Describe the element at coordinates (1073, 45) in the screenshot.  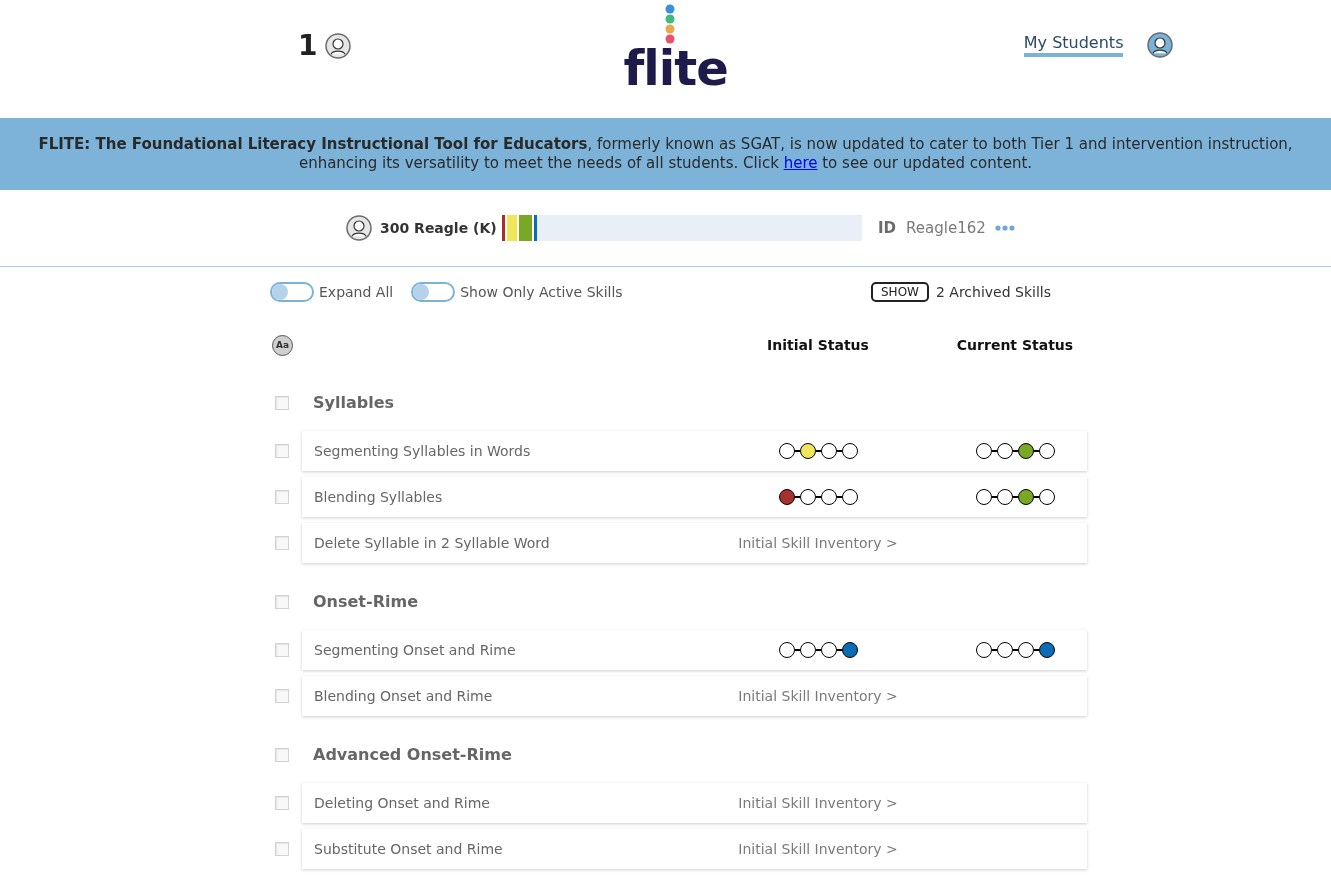
I see `nav-link: My Students` at that location.